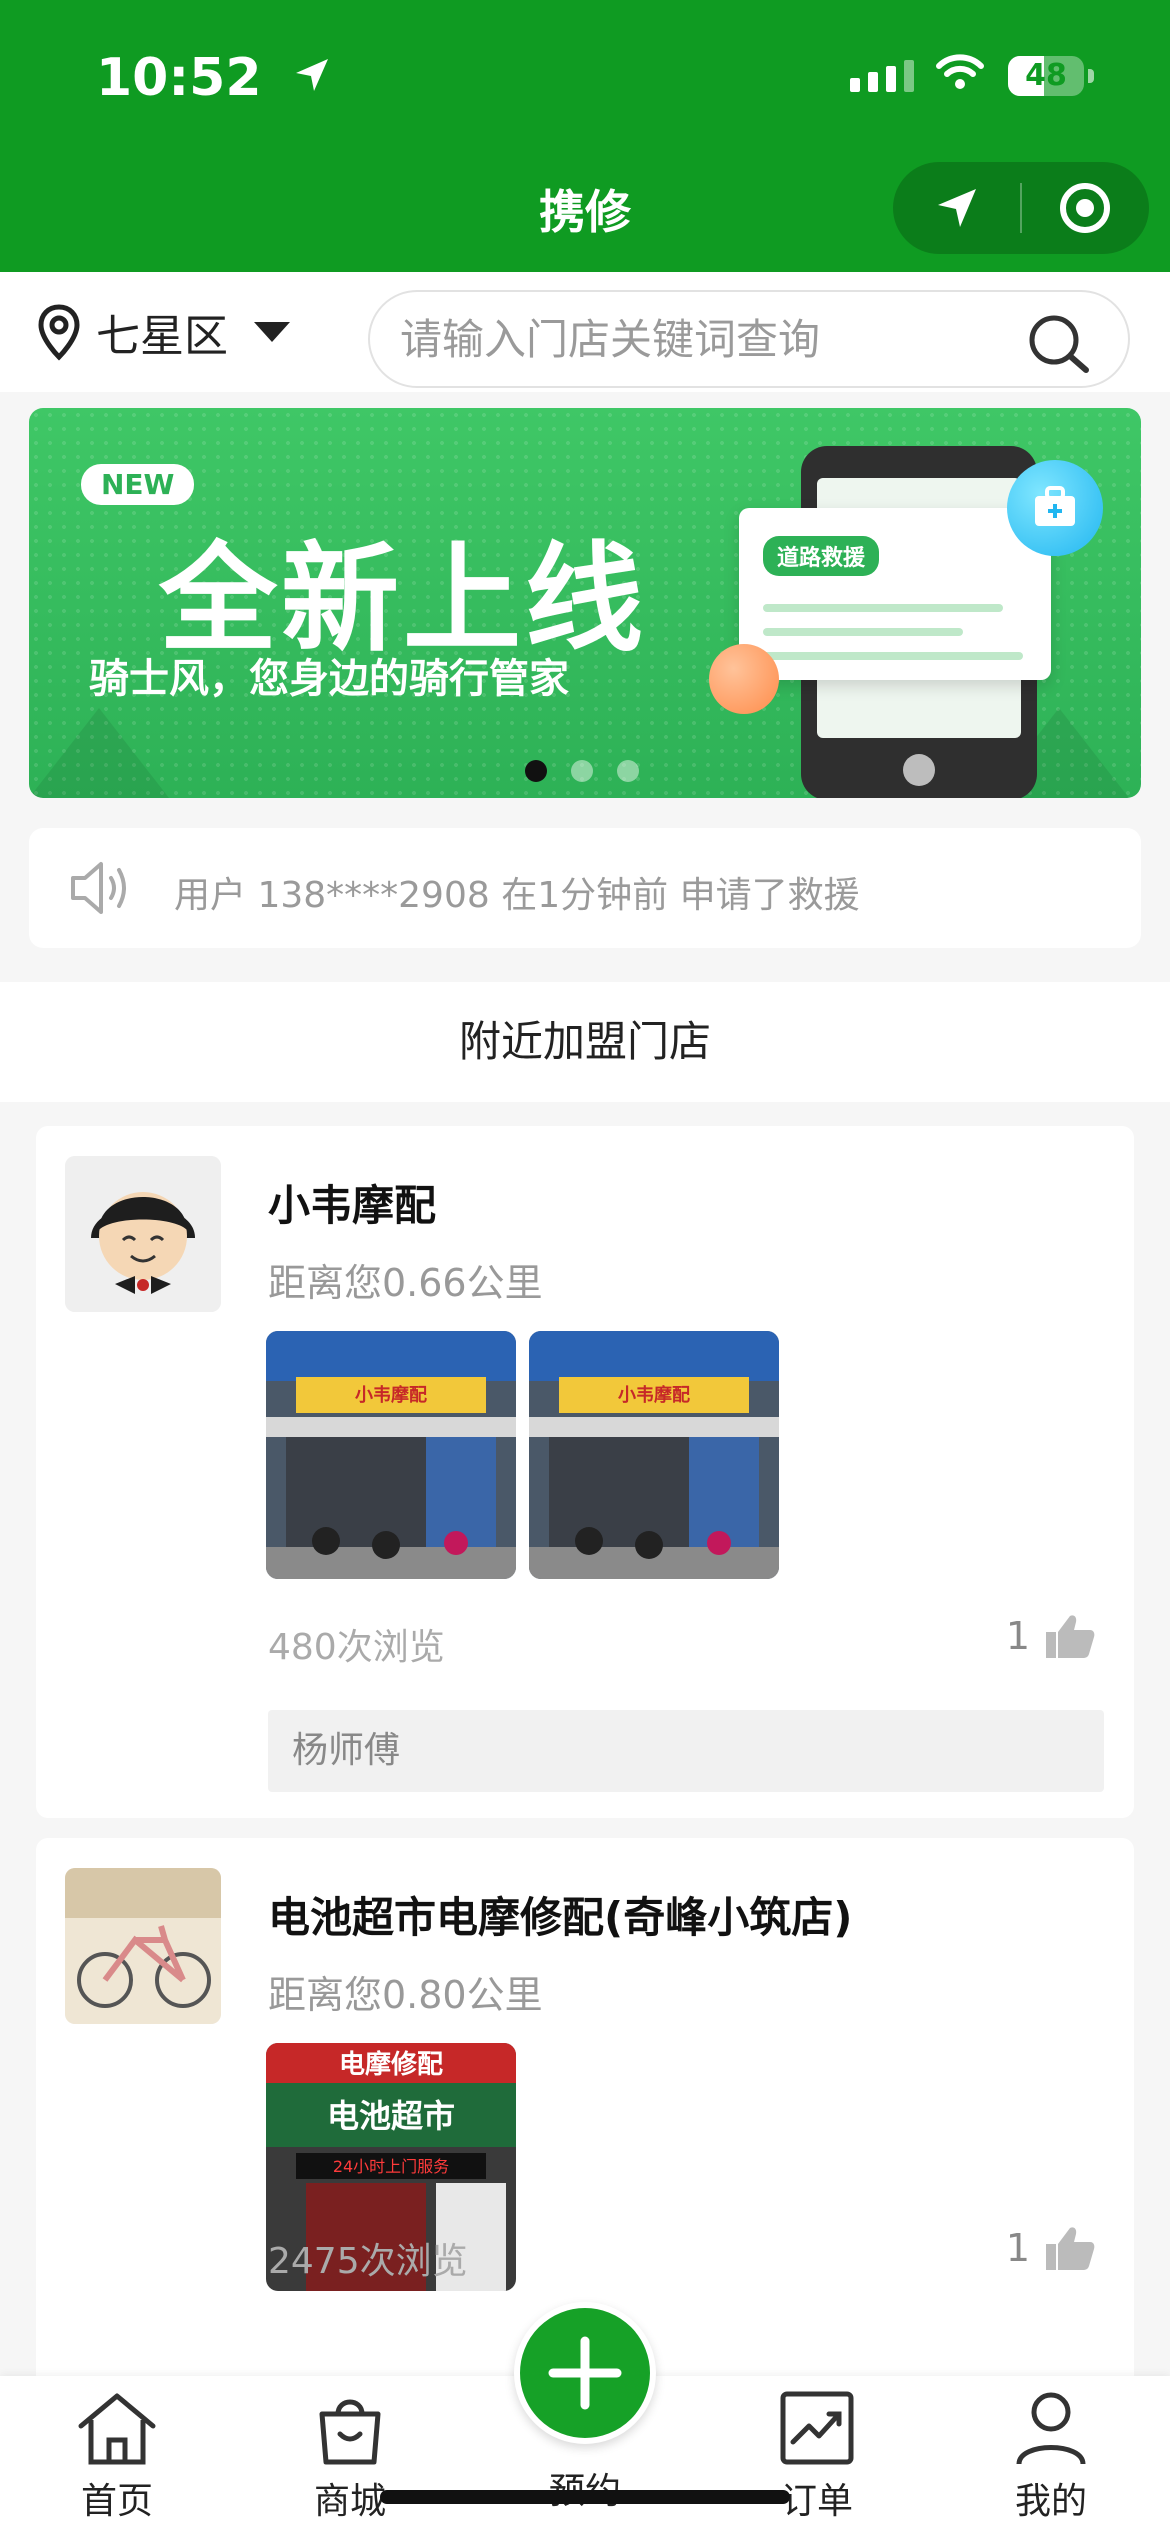 The height and width of the screenshot is (2532, 1170). I want to click on section-title: 附近加盟门店, so click(585, 1042).